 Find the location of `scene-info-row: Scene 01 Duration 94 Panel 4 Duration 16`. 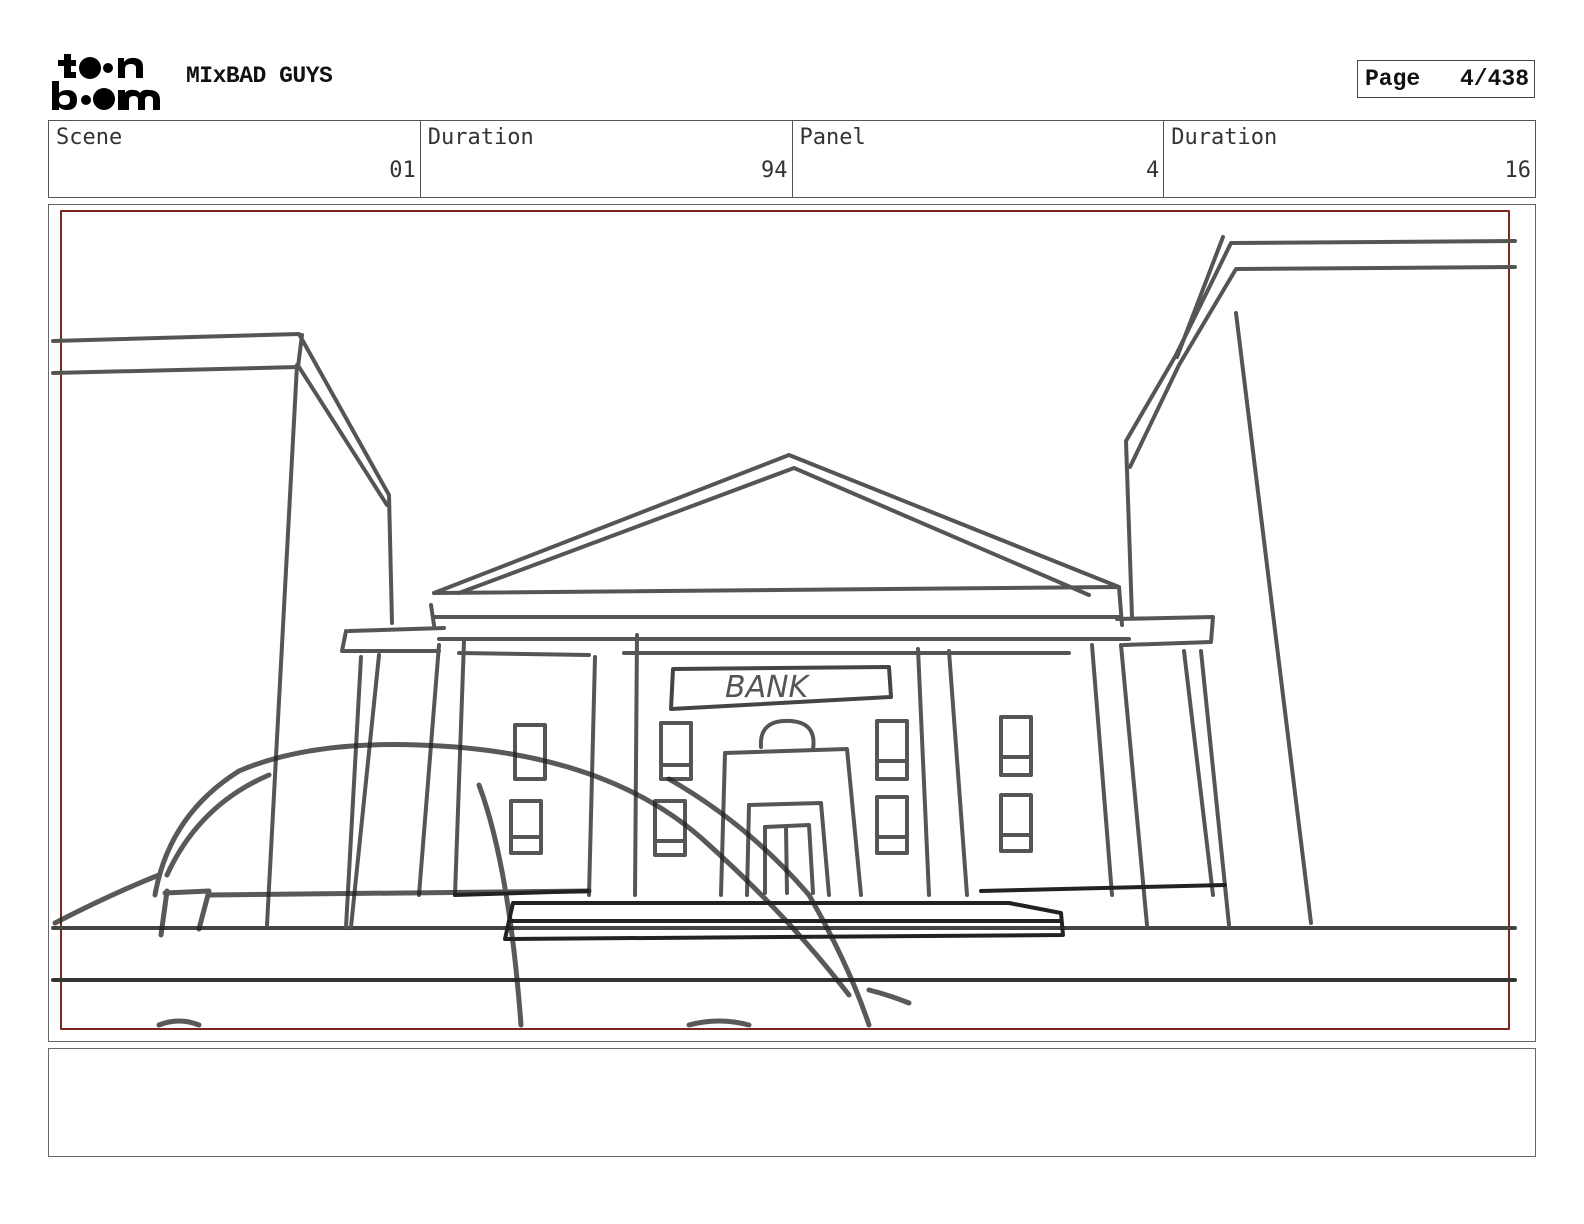

scene-info-row: Scene 01 Duration 94 Panel 4 Duration 16 is located at coordinates (792, 159).